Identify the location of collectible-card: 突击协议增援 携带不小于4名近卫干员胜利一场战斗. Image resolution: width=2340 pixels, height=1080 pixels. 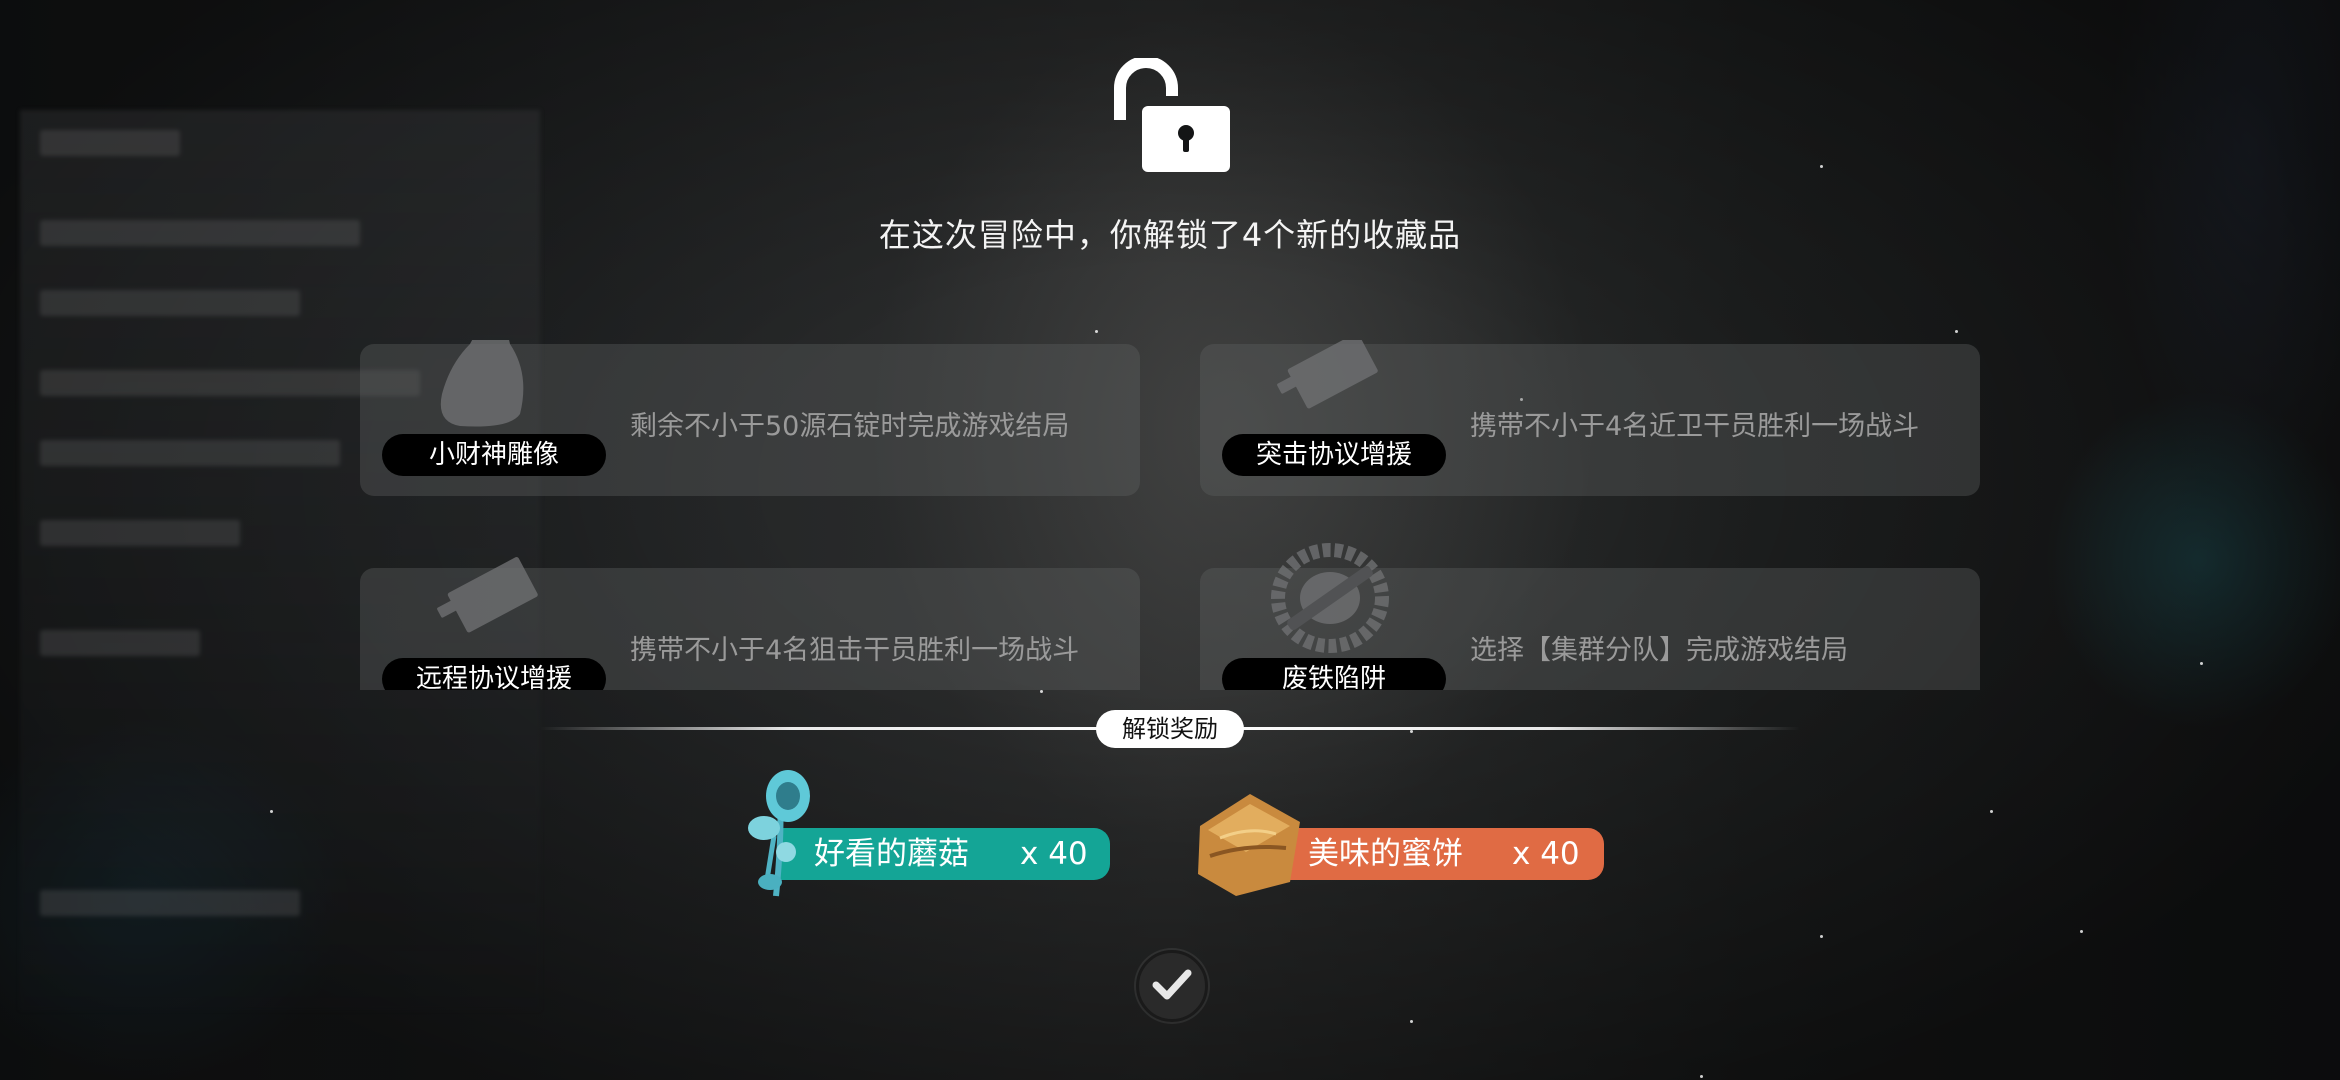
(1590, 418).